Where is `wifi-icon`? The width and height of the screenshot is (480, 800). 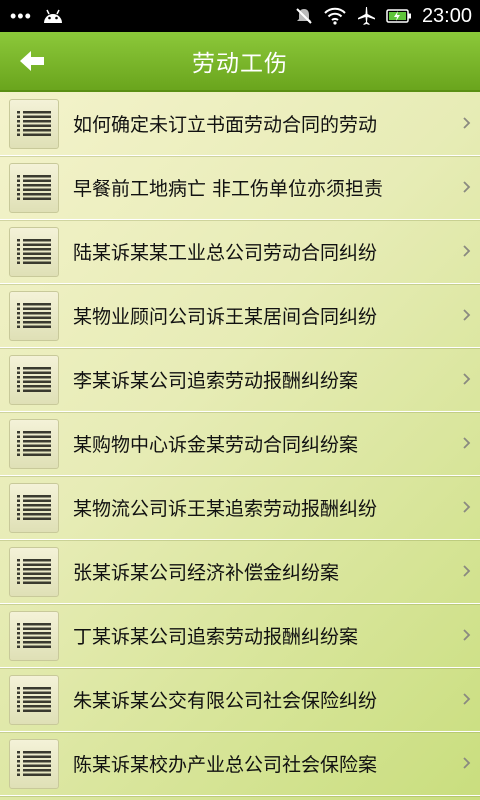 wifi-icon is located at coordinates (335, 16).